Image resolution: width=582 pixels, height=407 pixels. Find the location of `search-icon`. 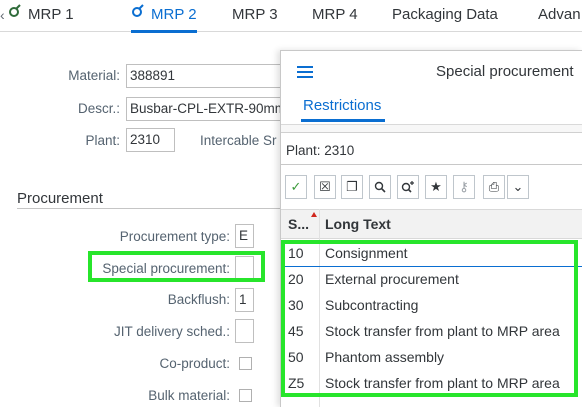

search-icon is located at coordinates (380, 187).